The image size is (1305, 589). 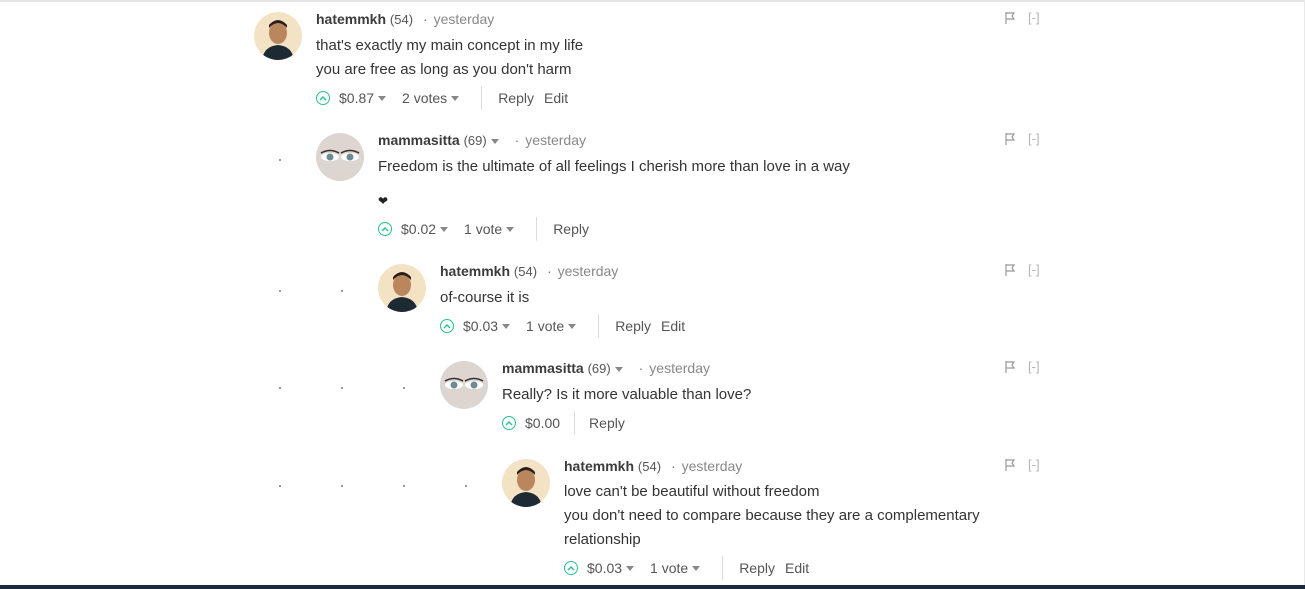 I want to click on comment-body: of-course it is, so click(x=484, y=298).